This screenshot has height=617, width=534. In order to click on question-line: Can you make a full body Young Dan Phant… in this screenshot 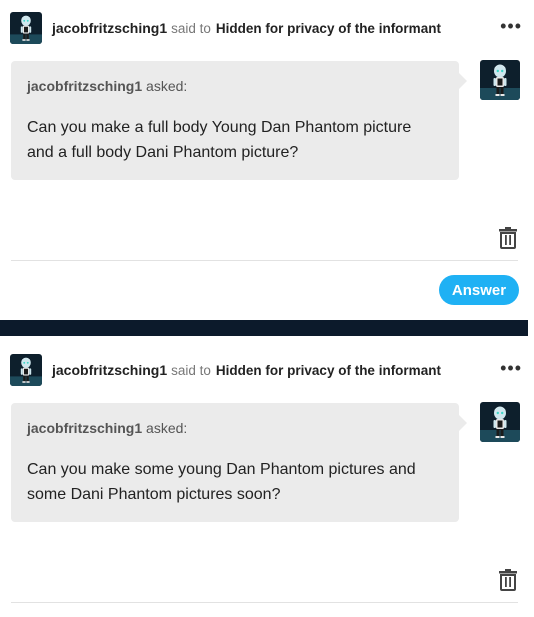, I will do `click(219, 127)`.